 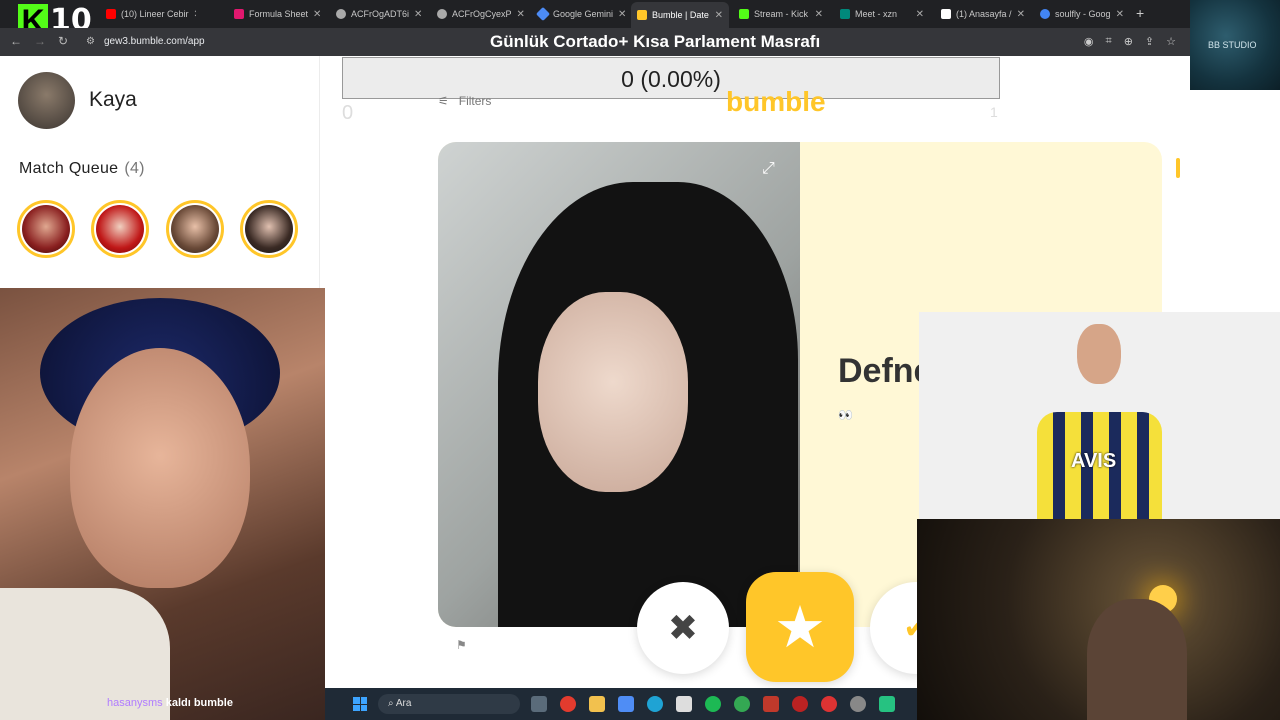 What do you see at coordinates (583, 14) in the screenshot?
I see `tab-label: Google Gemini` at bounding box center [583, 14].